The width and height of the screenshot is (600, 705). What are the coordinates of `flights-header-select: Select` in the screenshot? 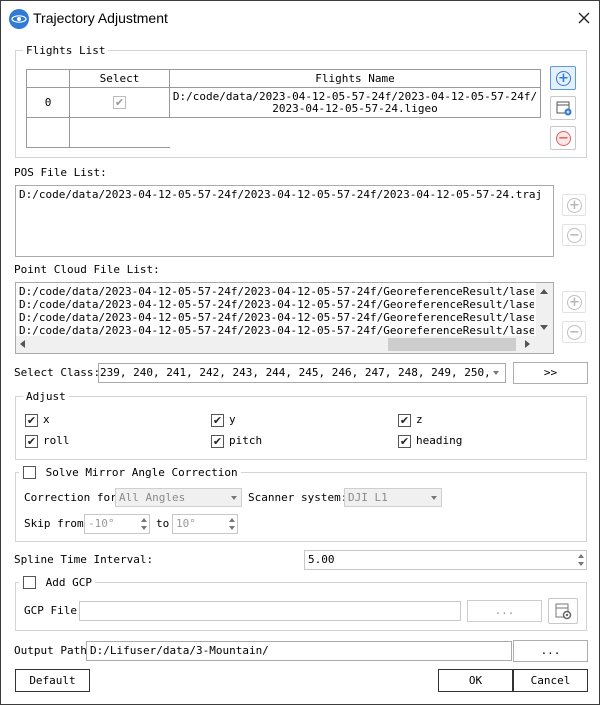 It's located at (119, 78).